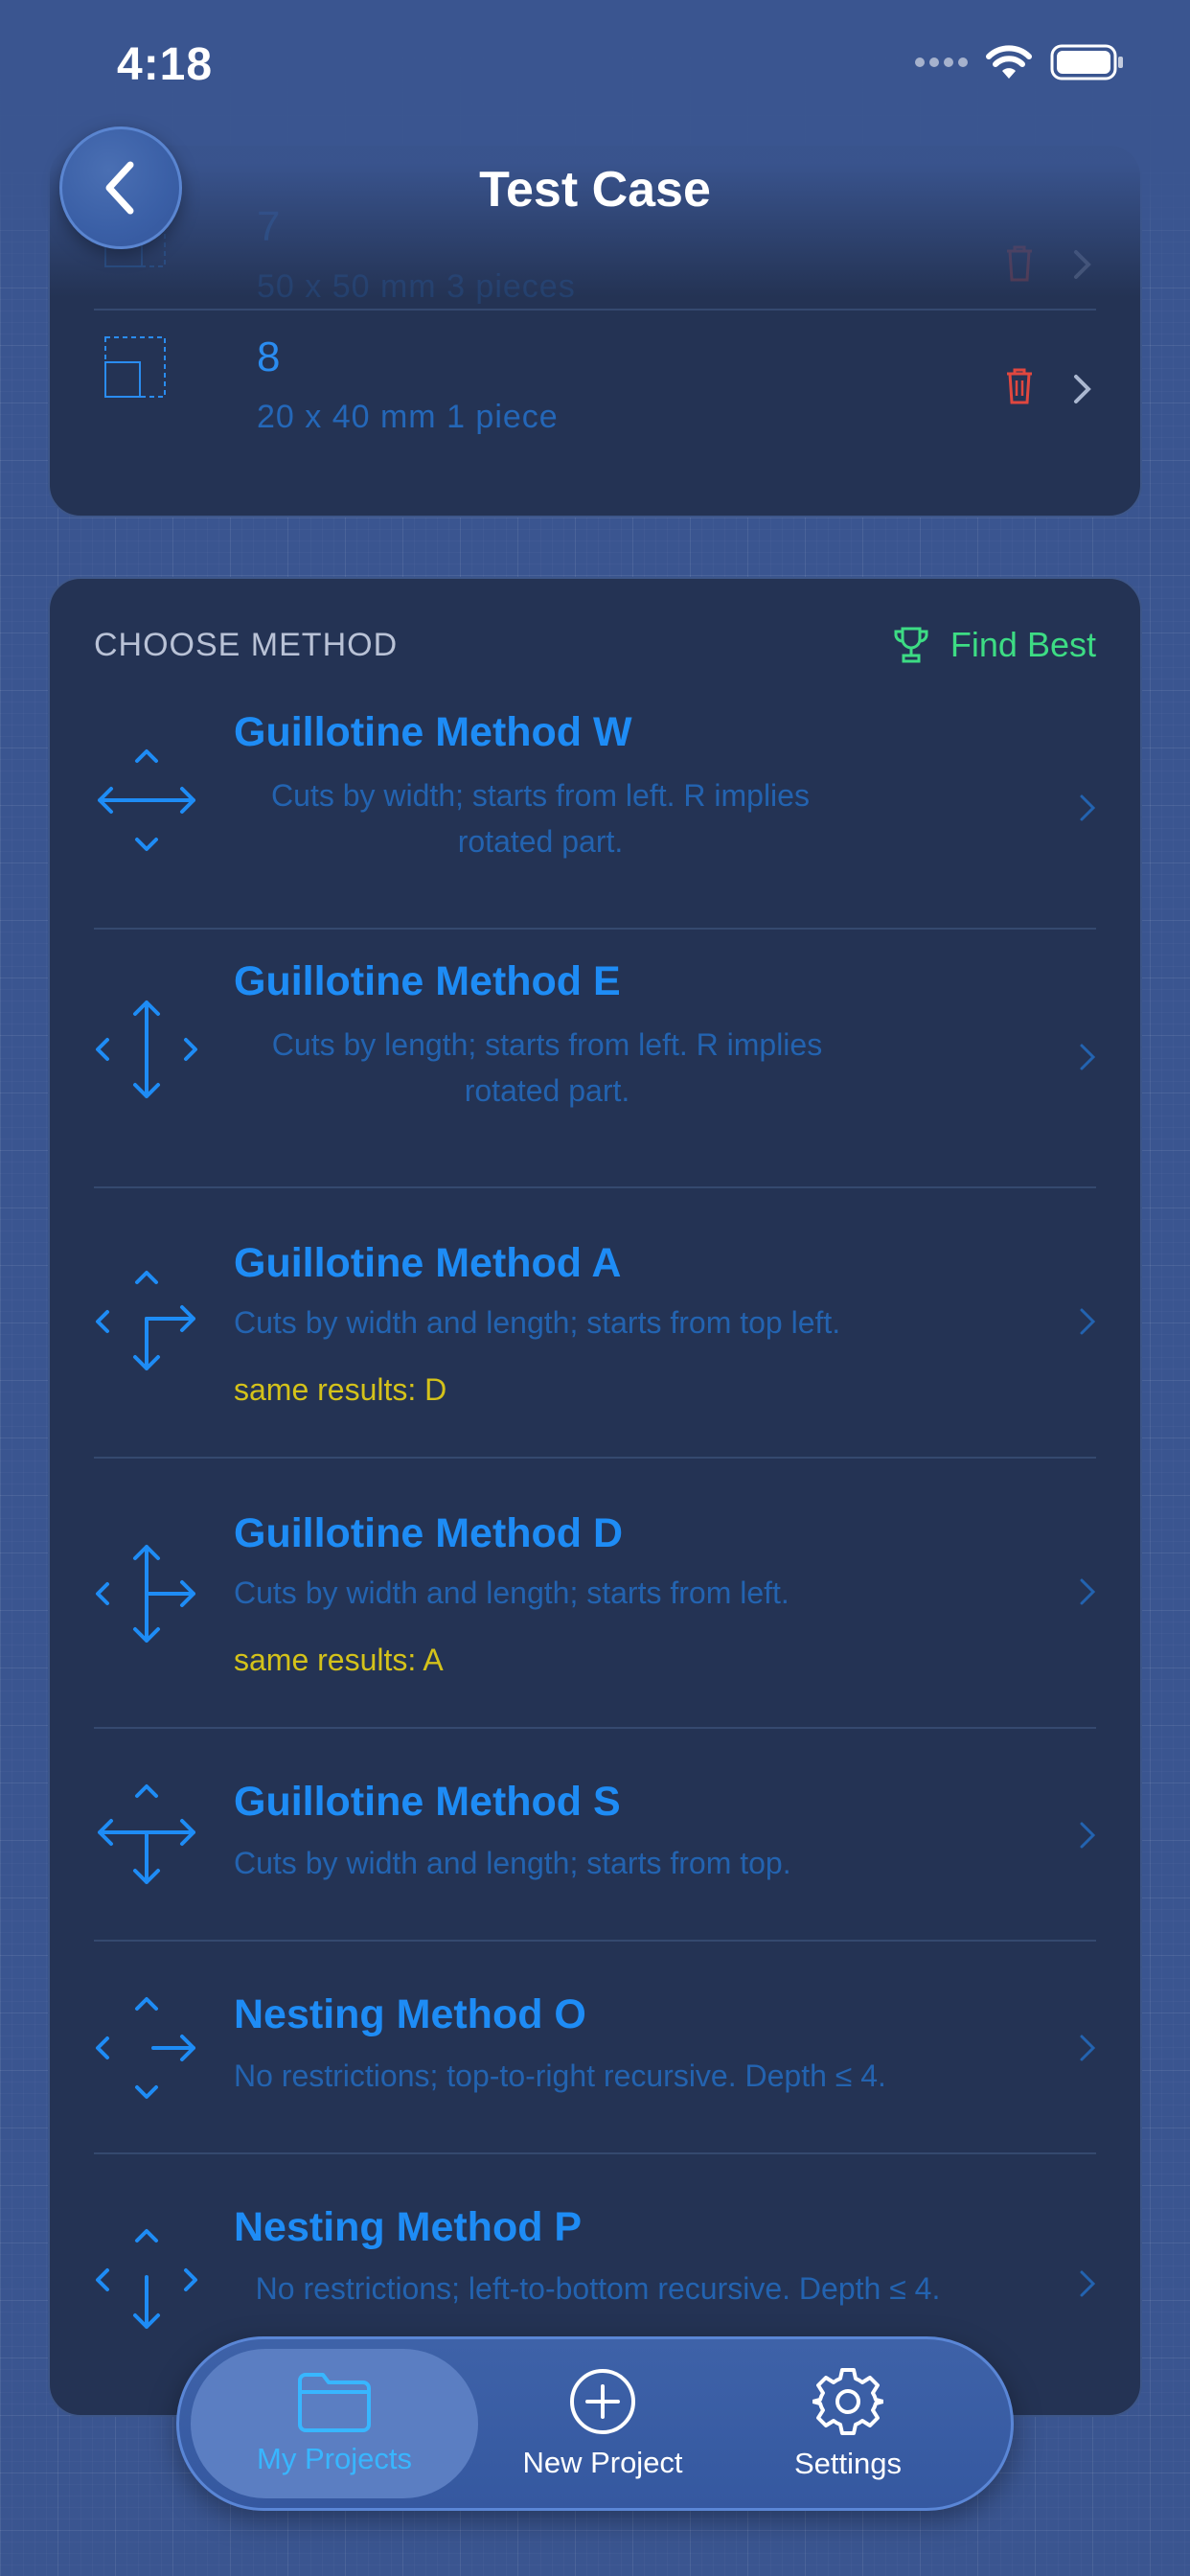 This screenshot has height=2576, width=1190. I want to click on tab-label: Settings, so click(848, 2463).